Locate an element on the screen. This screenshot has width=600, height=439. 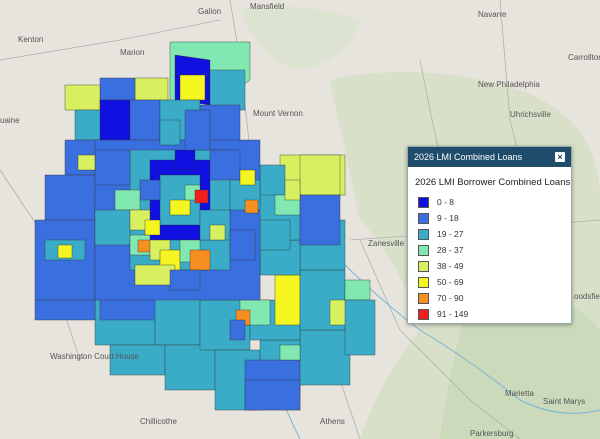
legend-item-label: 70 - 90 is located at coordinates (450, 298).